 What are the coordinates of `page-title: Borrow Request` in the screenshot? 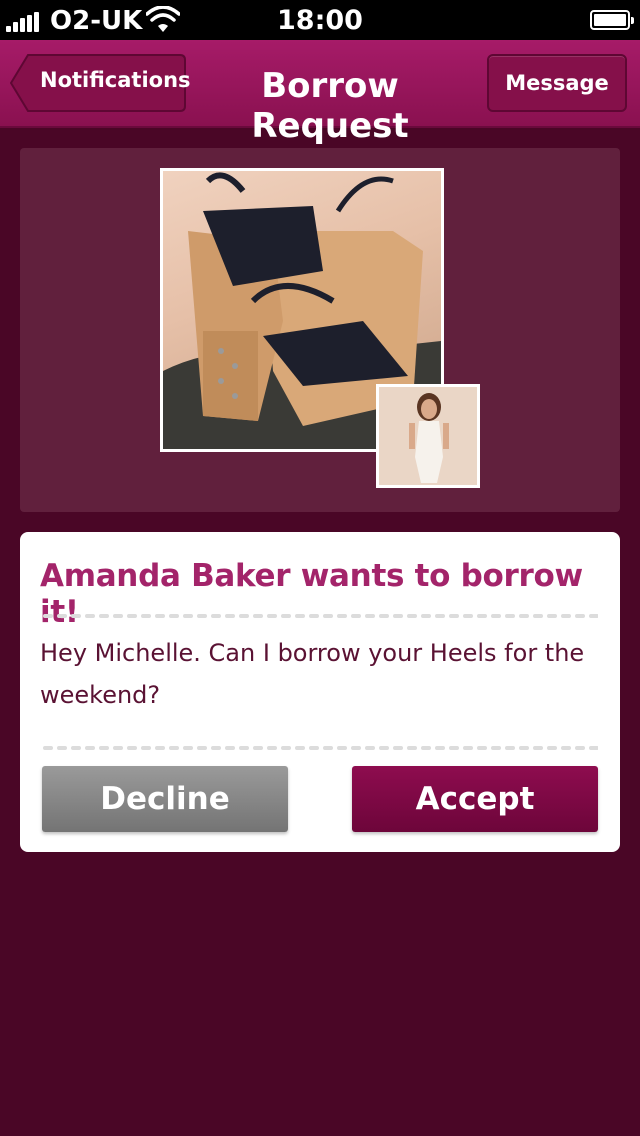 It's located at (330, 106).